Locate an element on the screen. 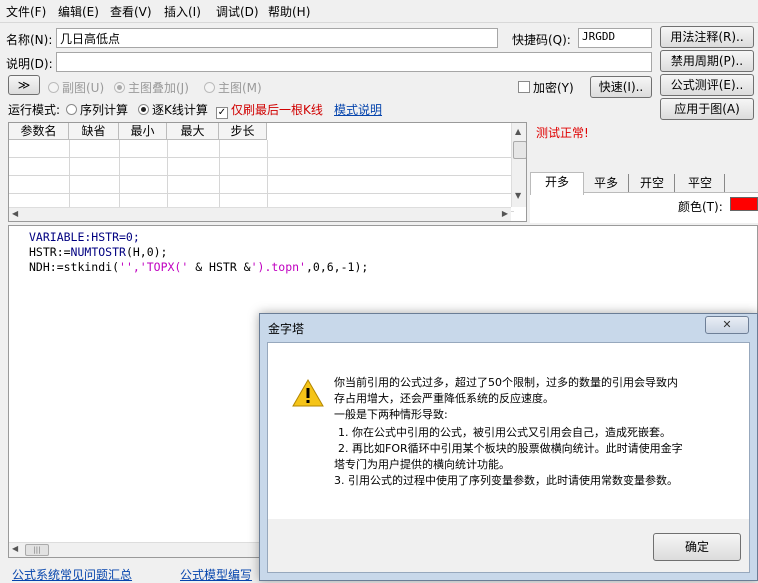 This screenshot has width=758, height=583. run-mode-serial-radio: 序列计算 is located at coordinates (97, 109).